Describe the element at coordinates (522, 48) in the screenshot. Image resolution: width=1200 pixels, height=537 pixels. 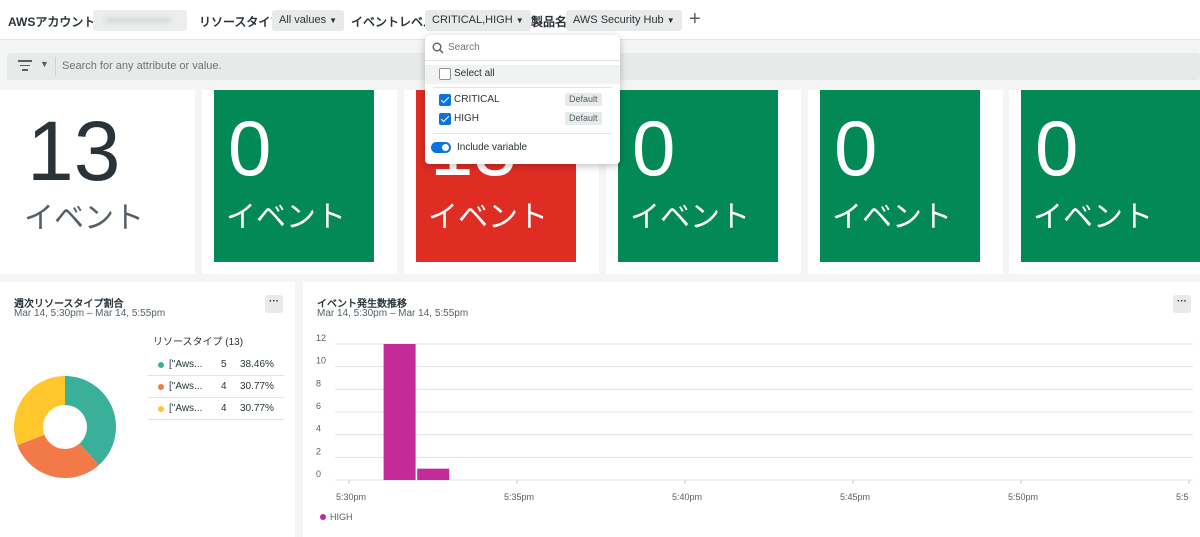
I see `dropdown-search: Search` at that location.